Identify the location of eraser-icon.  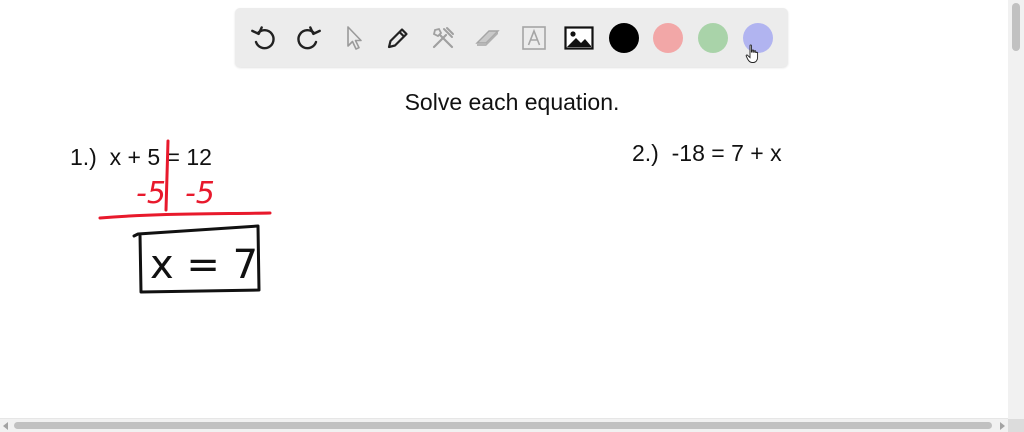
(487, 38).